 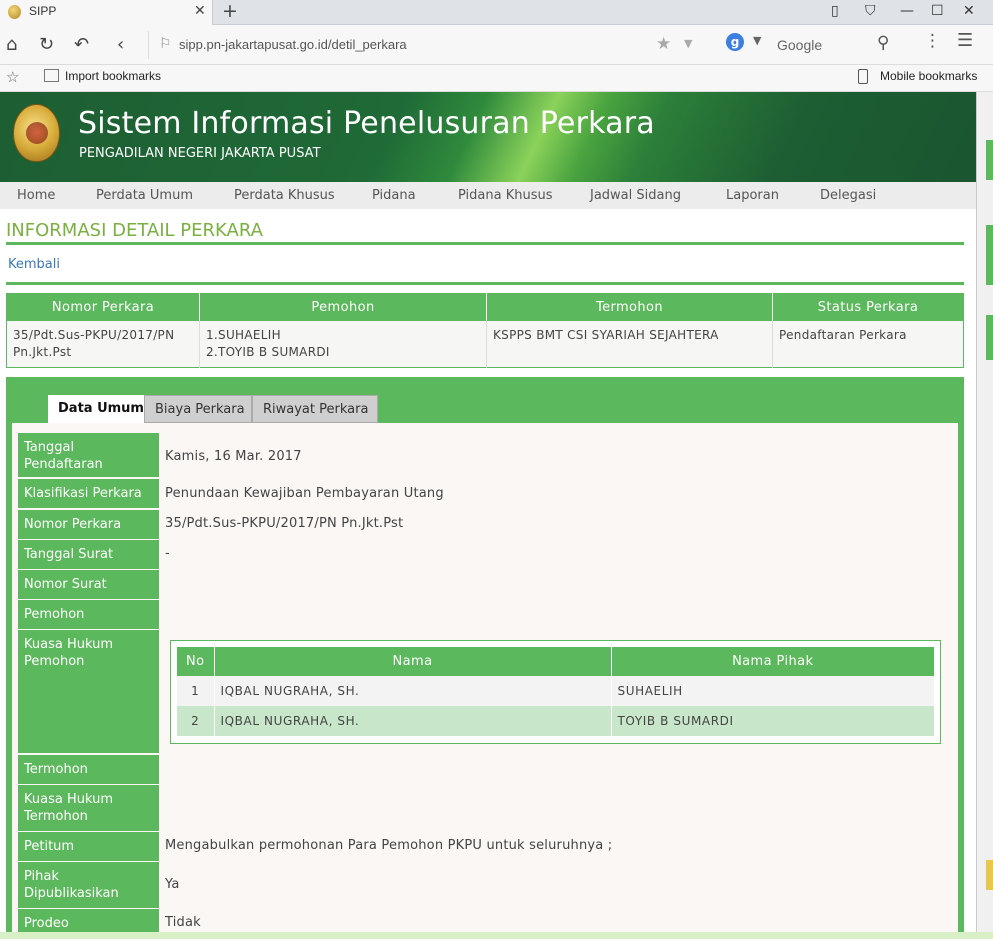 I want to click on close-window-icon: ✕, so click(x=969, y=11).